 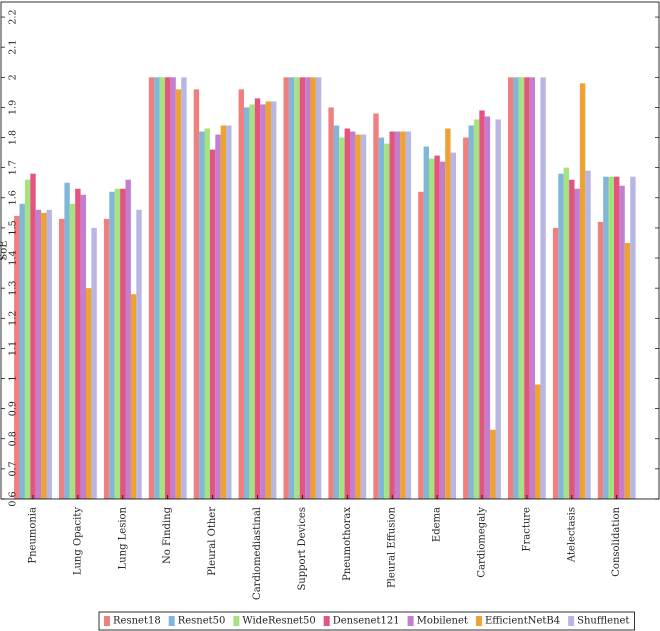 What do you see at coordinates (167, 535) in the screenshot?
I see `x-tick-label: No Finding` at bounding box center [167, 535].